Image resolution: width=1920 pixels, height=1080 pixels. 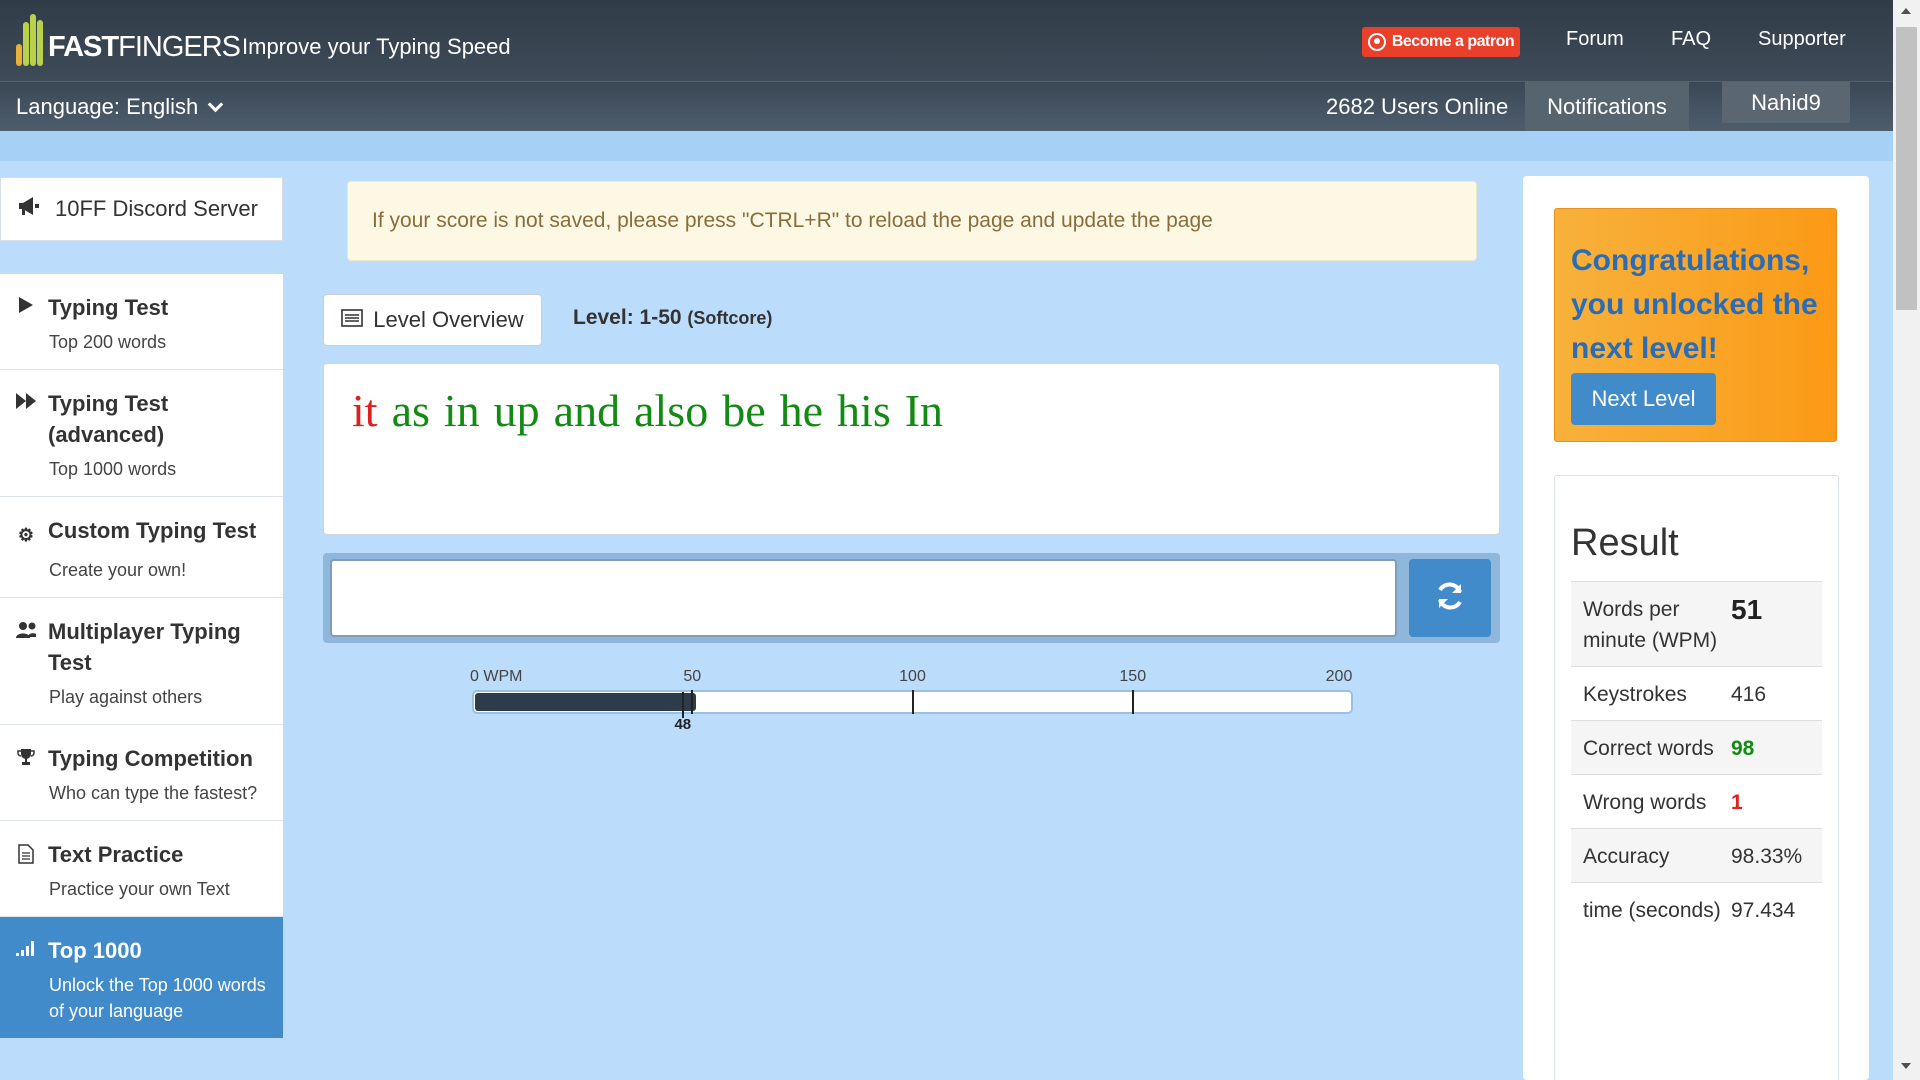 I want to click on sidebar-item-title: Typing Competition, so click(x=150, y=758).